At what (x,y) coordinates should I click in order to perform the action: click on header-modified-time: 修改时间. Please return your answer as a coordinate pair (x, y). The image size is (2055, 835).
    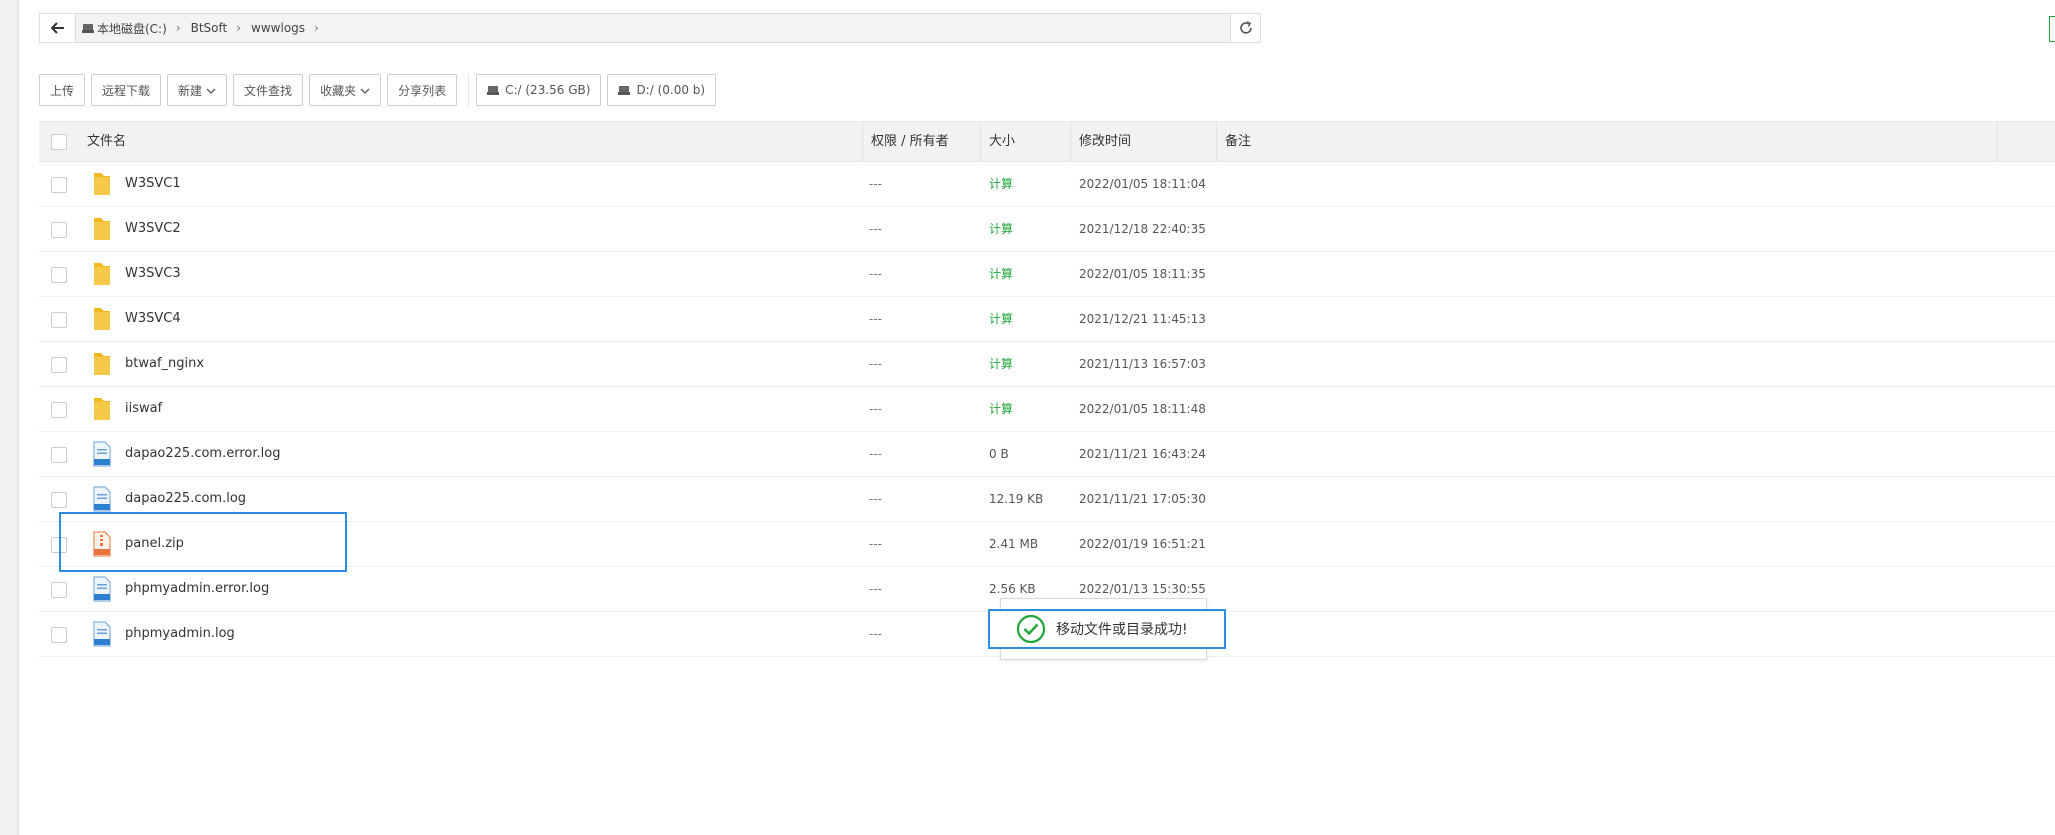
    Looking at the image, I should click on (1100, 142).